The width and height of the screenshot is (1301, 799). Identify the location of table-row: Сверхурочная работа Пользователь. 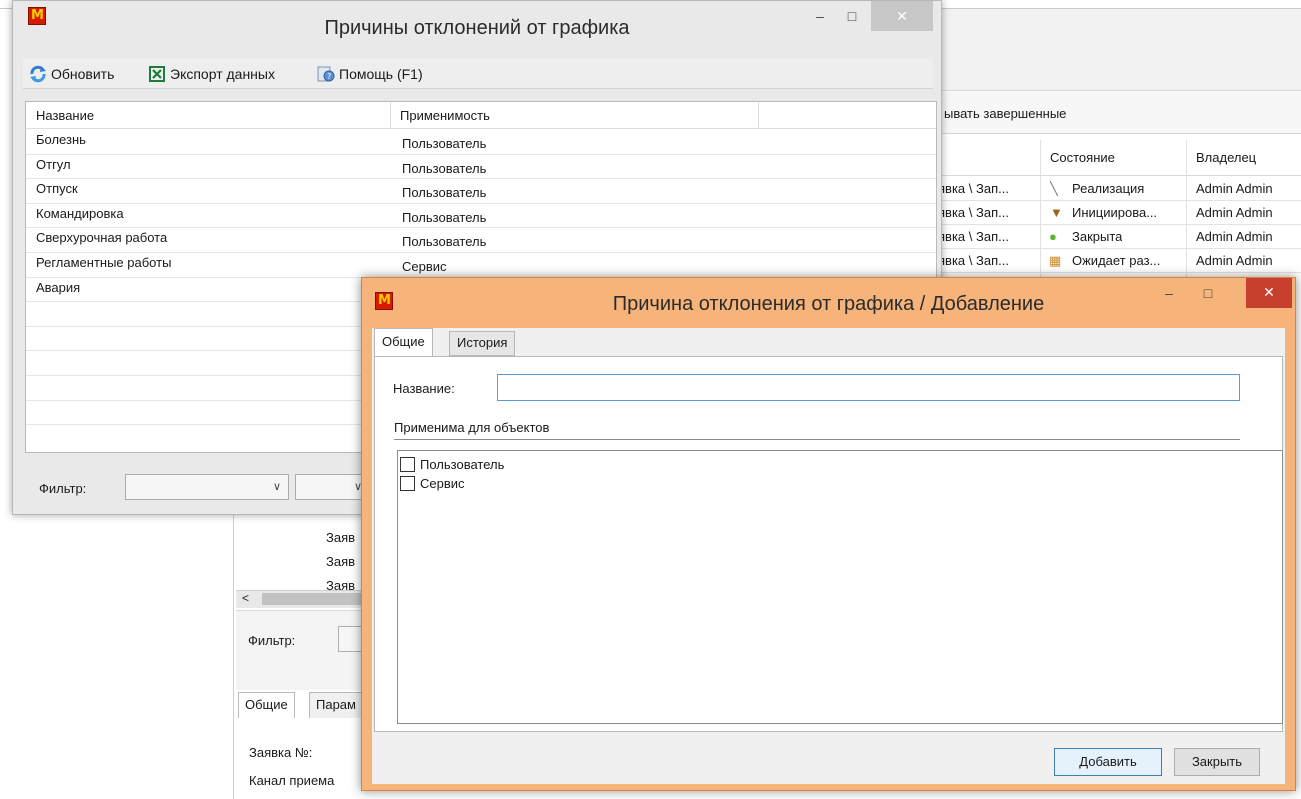
(481, 240).